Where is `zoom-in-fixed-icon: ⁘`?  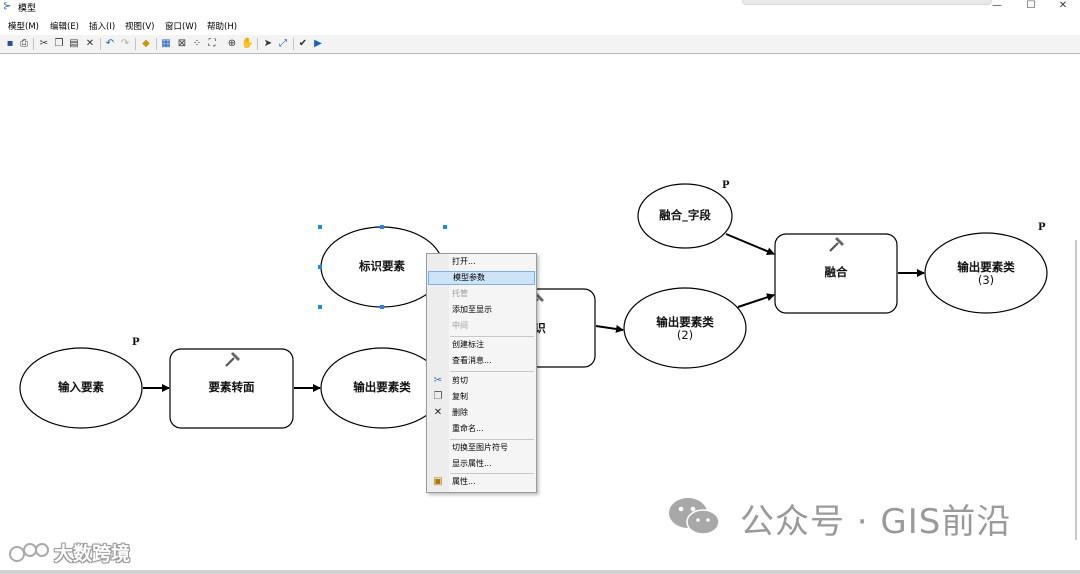
zoom-in-fixed-icon: ⁘ is located at coordinates (197, 43).